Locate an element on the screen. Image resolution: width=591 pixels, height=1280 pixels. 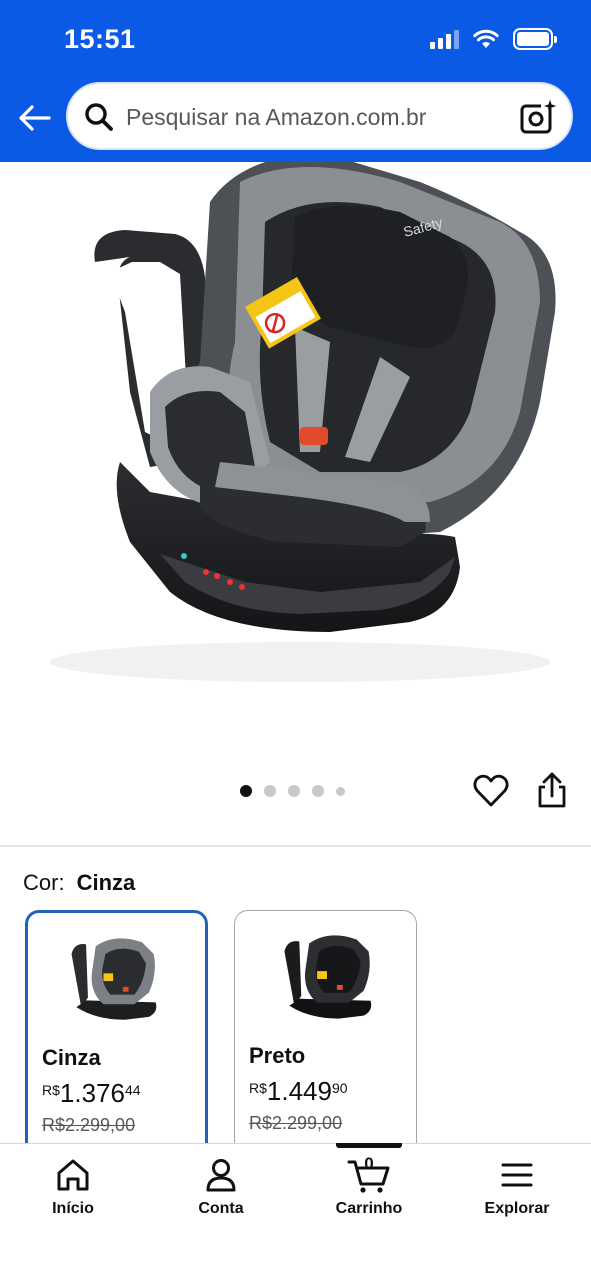
home-icon is located at coordinates (73, 1175).